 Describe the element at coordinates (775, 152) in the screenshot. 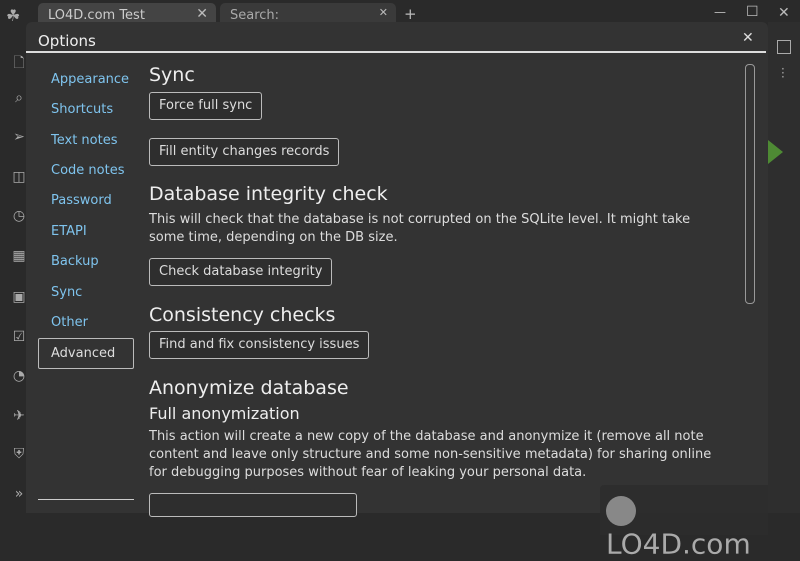

I see `run-icon` at that location.